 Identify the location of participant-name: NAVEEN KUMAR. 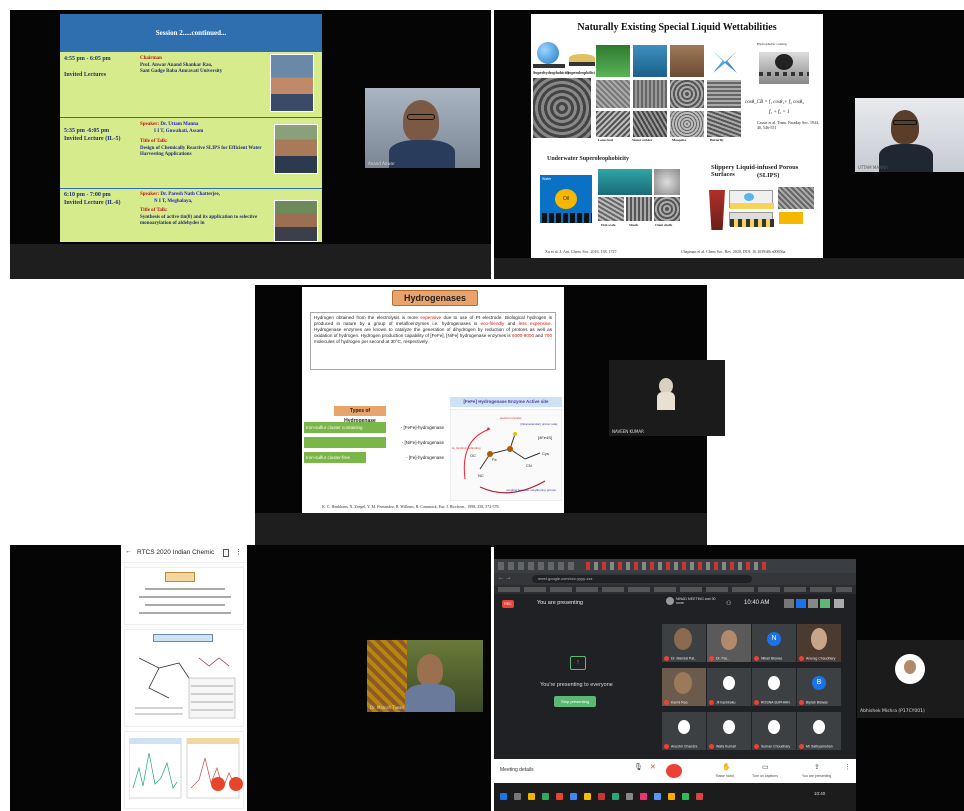
(628, 431).